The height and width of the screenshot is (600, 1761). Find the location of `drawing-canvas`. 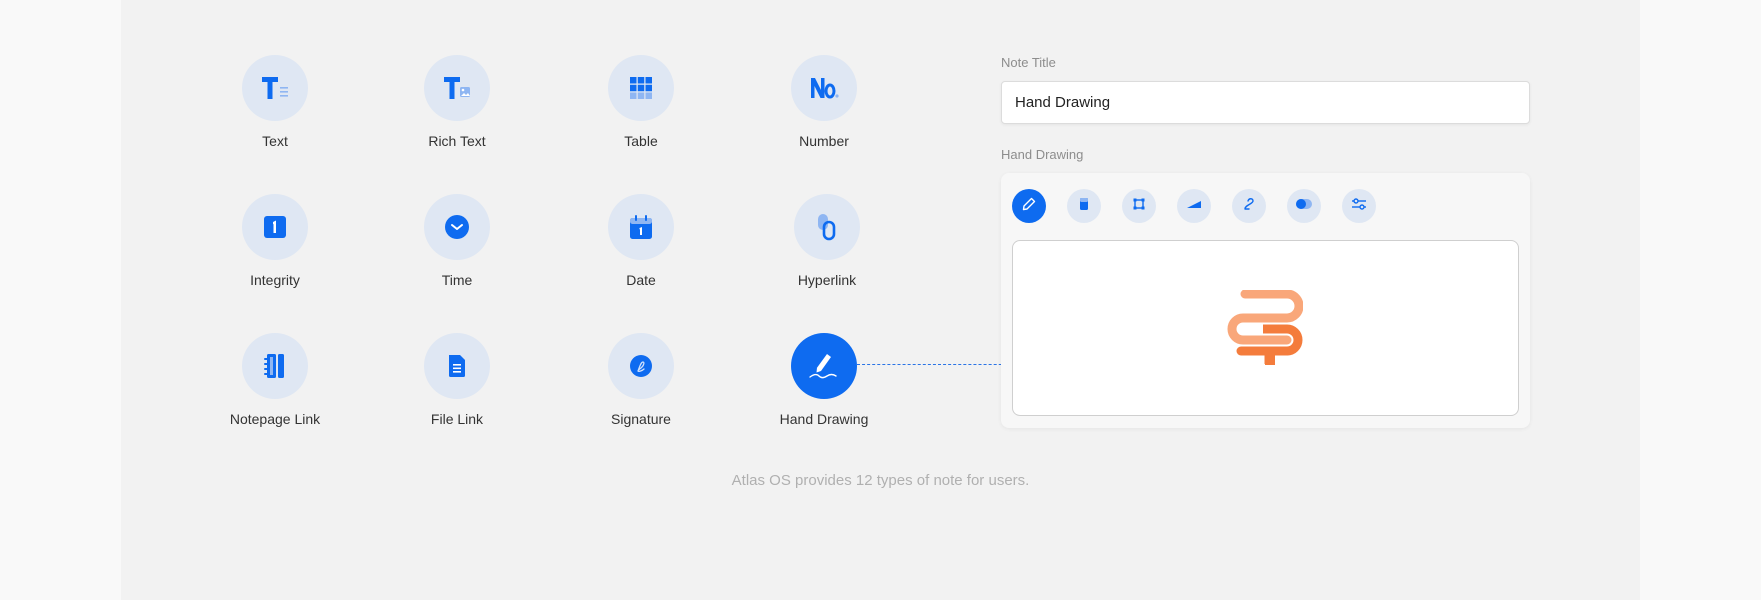

drawing-canvas is located at coordinates (1265, 328).